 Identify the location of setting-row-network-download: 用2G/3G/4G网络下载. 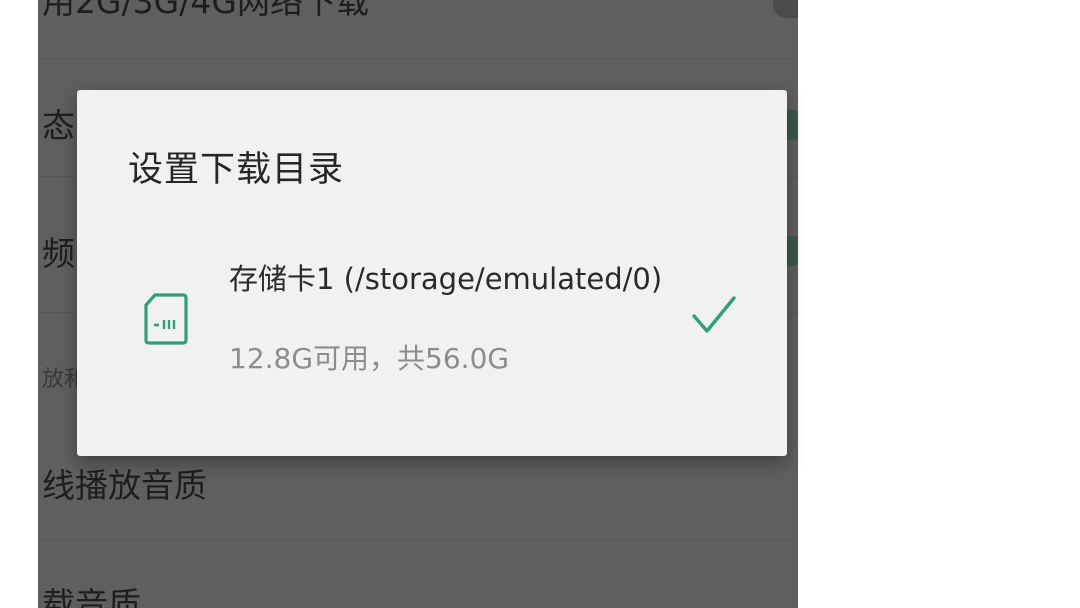
(205, 10).